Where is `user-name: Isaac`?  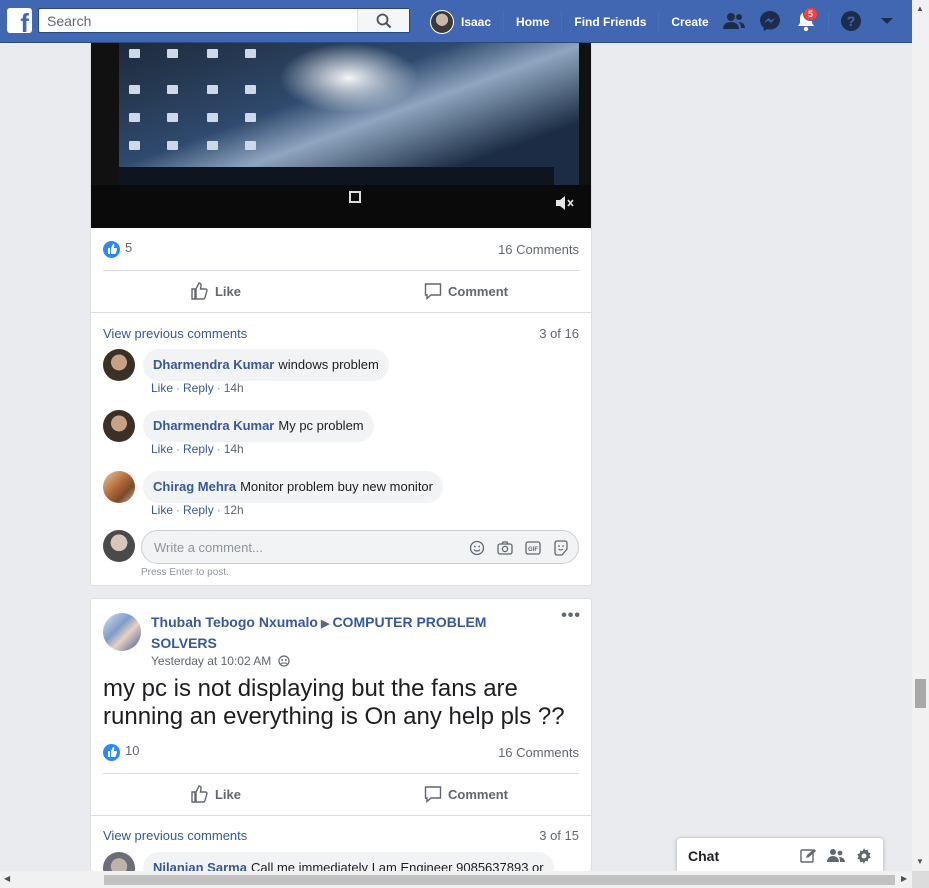 user-name: Isaac is located at coordinates (476, 21).